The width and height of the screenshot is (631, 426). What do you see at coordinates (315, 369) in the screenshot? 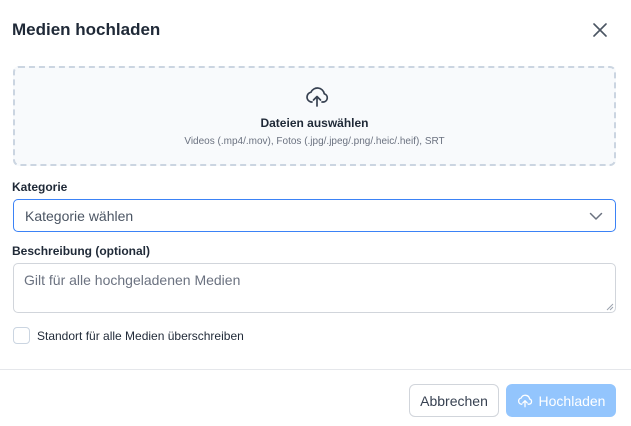
I see `footer-divider` at bounding box center [315, 369].